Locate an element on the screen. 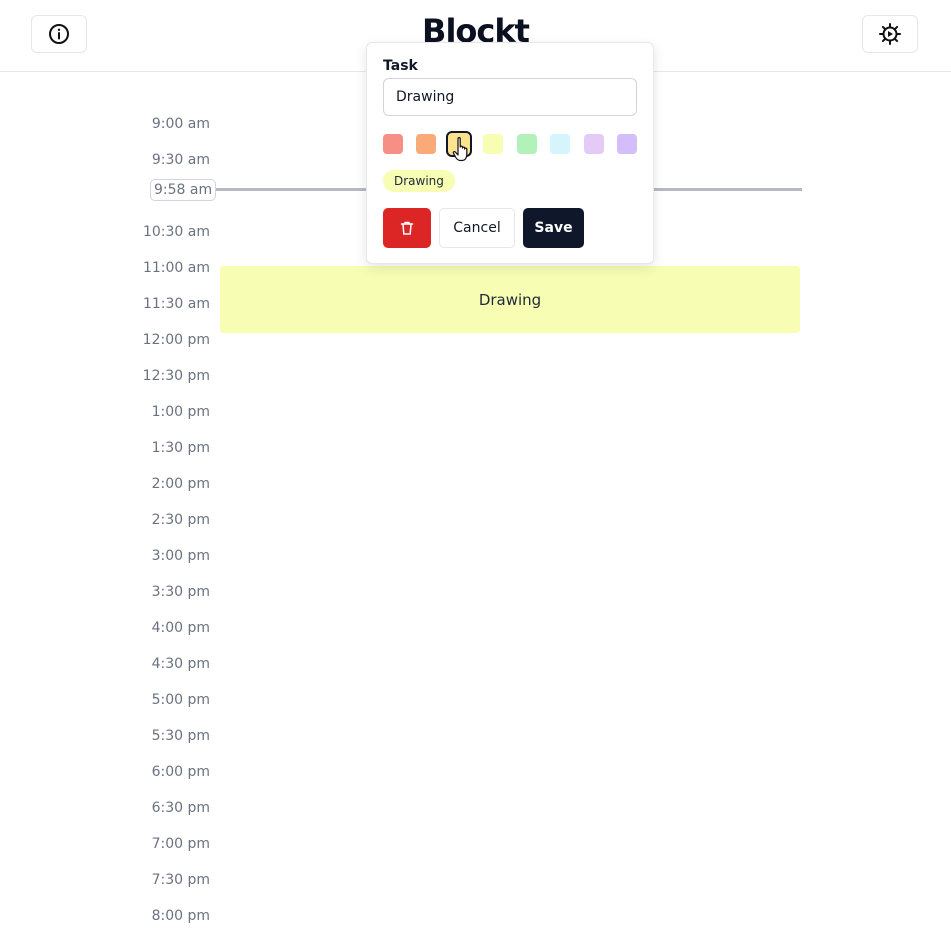 The height and width of the screenshot is (949, 951). time-label: 3:30 pm is located at coordinates (180, 592).